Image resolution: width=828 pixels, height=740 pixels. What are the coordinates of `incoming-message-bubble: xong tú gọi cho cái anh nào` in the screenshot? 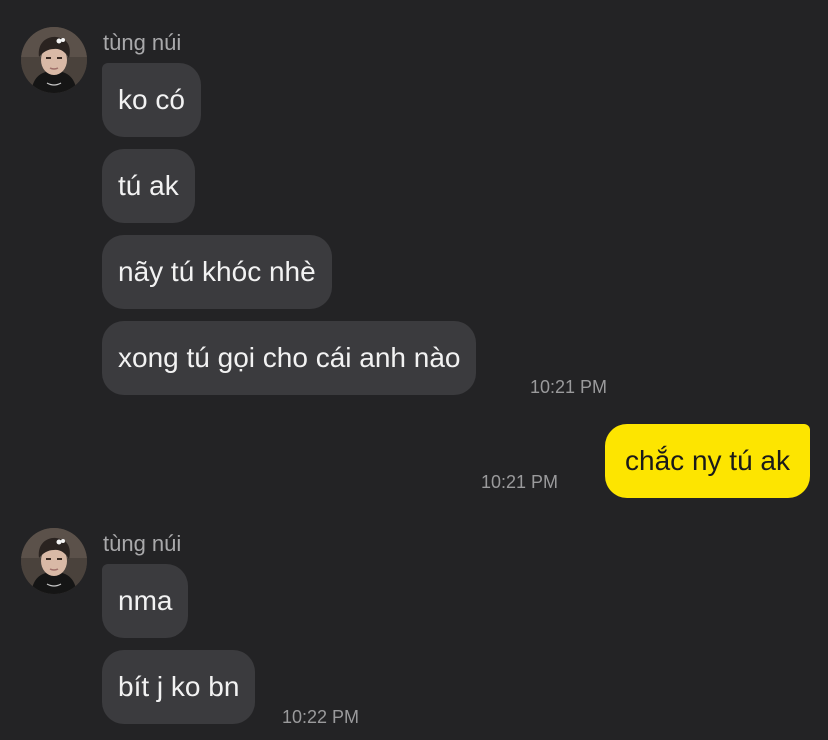 It's located at (289, 358).